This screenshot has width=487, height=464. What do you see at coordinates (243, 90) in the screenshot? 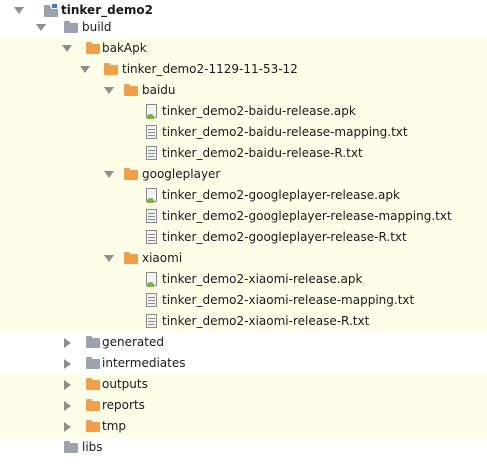
I see `tree-node-baidu: baidu` at bounding box center [243, 90].